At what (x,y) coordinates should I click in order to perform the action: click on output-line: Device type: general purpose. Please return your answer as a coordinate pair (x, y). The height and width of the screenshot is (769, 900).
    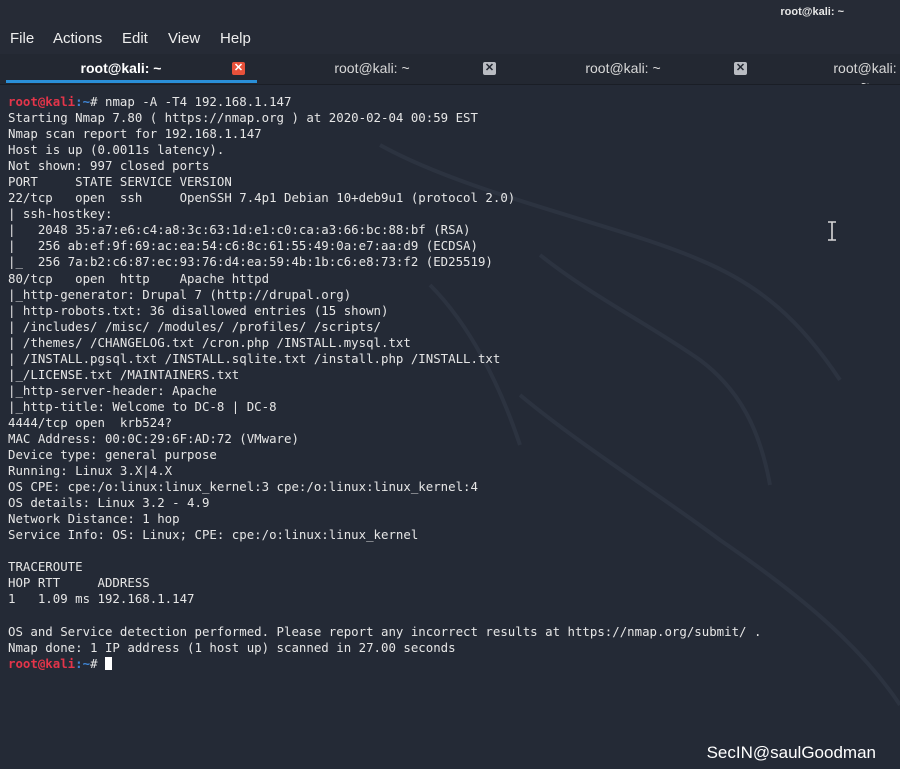
    Looking at the image, I should click on (112, 455).